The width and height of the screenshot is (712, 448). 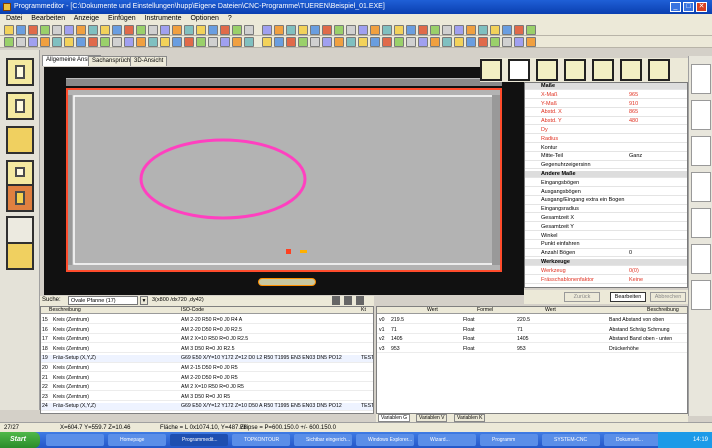 I want to click on layout-view-icon, so click(x=575, y=70).